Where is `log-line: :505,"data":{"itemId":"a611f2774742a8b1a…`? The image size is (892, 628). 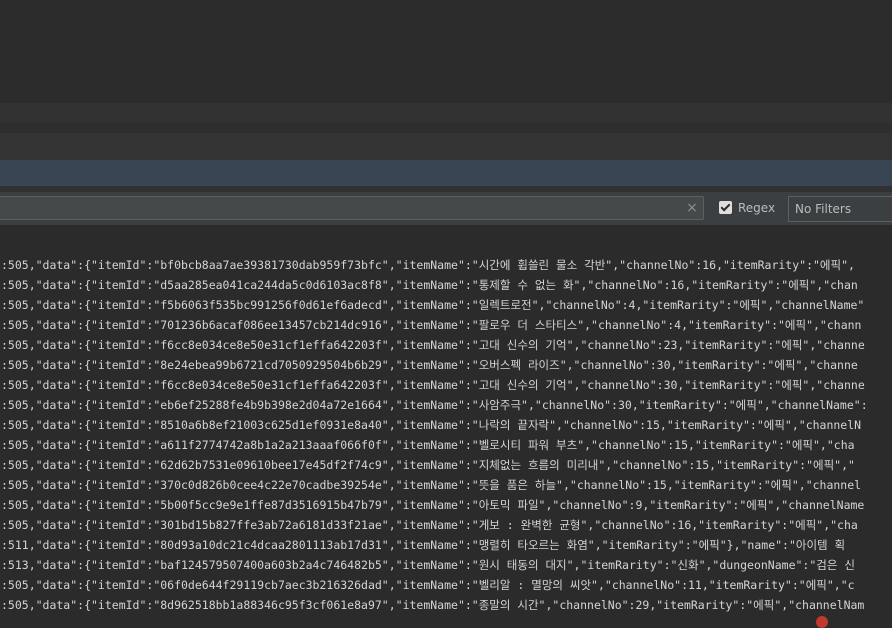 log-line: :505,"data":{"itemId":"a611f2774742a8b1a… is located at coordinates (428, 445).